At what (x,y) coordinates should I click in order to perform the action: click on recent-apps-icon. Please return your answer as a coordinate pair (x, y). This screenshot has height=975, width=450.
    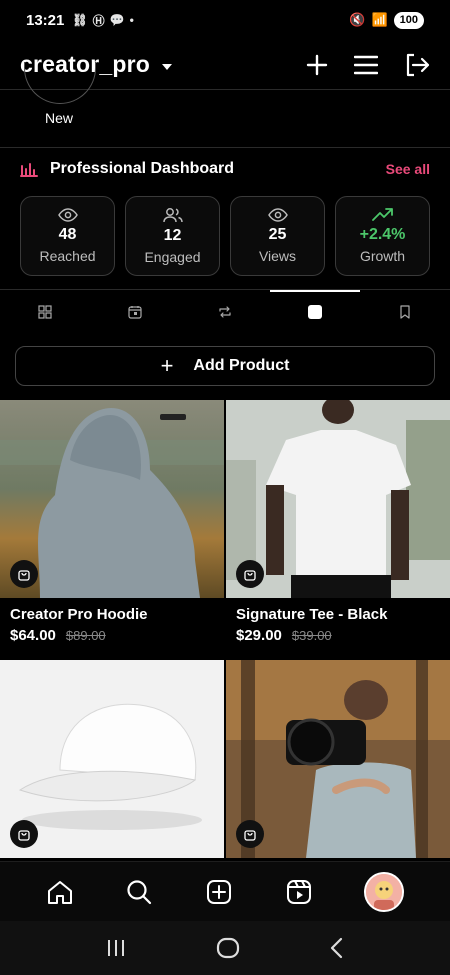
    Looking at the image, I should click on (116, 948).